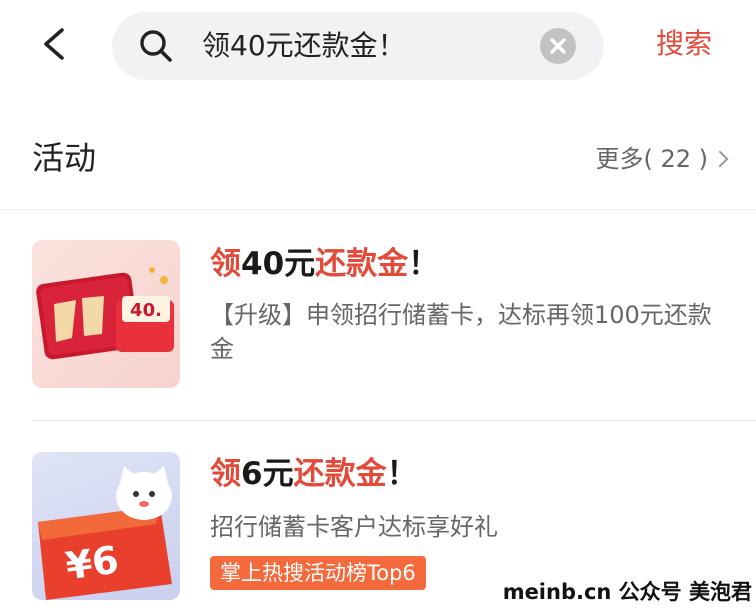 The height and width of the screenshot is (611, 756). I want to click on section-divider, so click(378, 209).